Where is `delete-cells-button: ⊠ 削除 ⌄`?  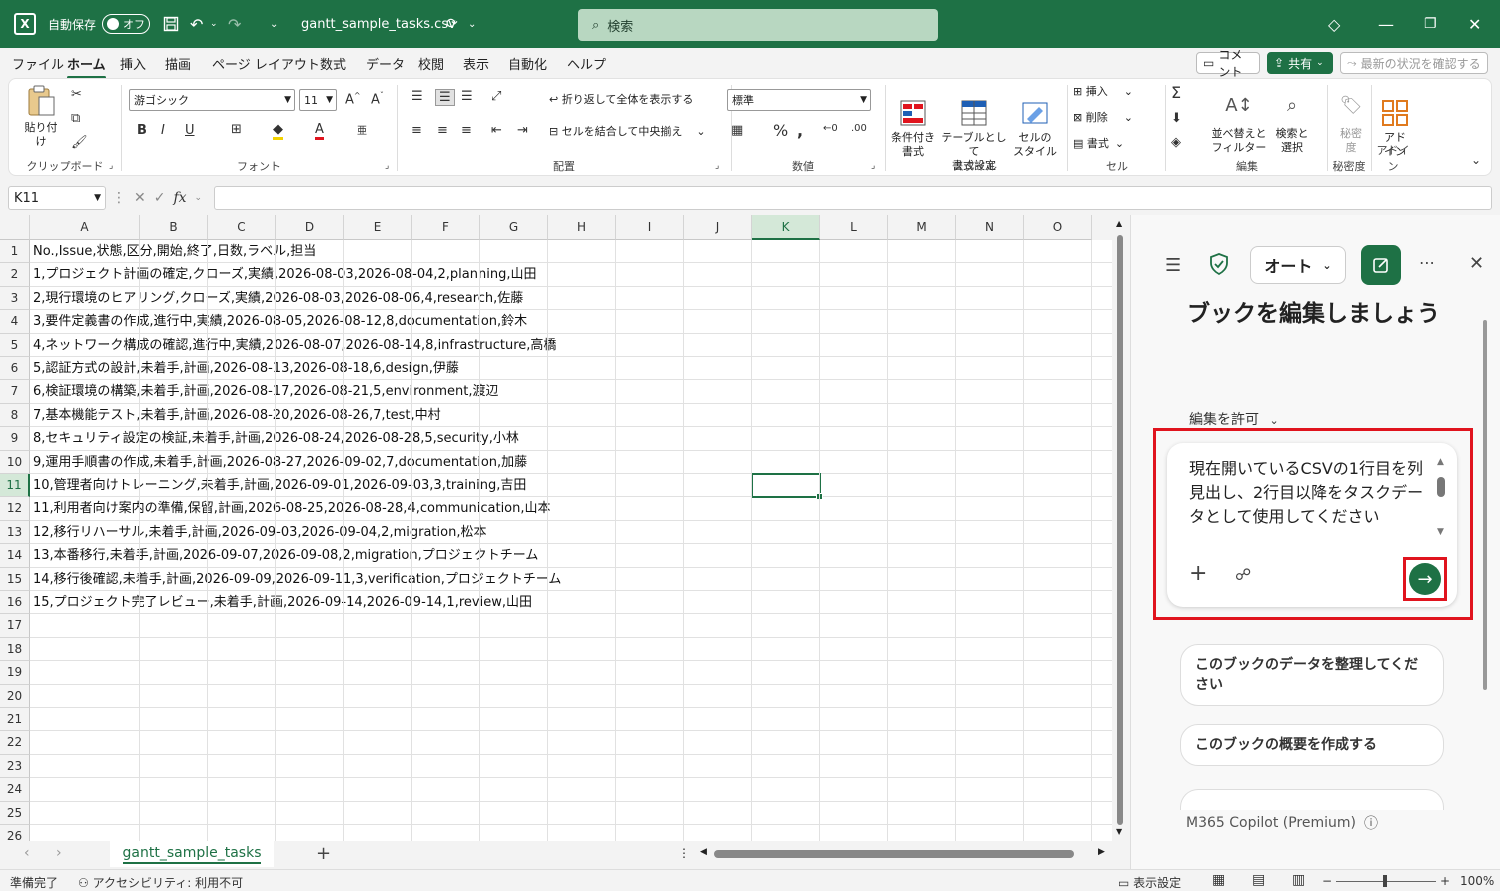 delete-cells-button: ⊠ 削除 ⌄ is located at coordinates (1103, 118).